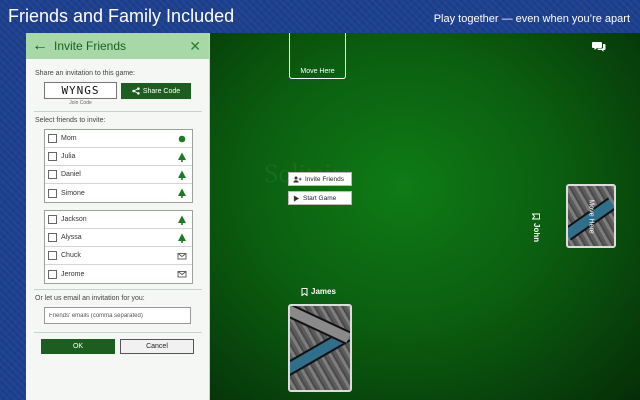  What do you see at coordinates (161, 91) in the screenshot?
I see `share-code-label: Share Code` at bounding box center [161, 91].